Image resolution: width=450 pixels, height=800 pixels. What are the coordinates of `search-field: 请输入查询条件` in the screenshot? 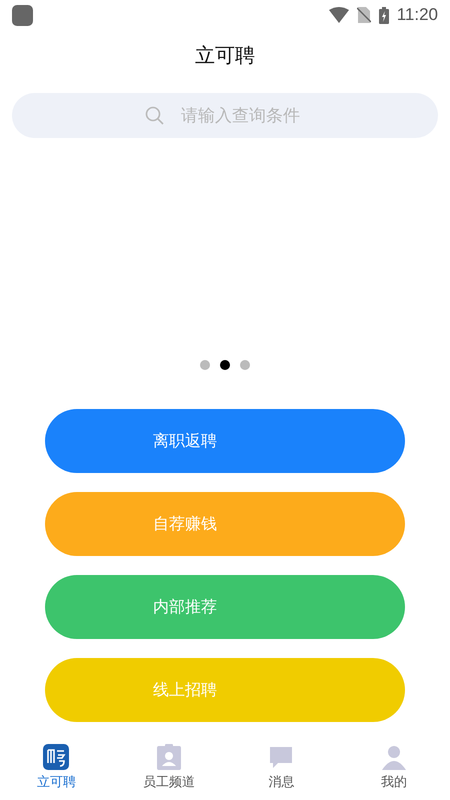 It's located at (243, 116).